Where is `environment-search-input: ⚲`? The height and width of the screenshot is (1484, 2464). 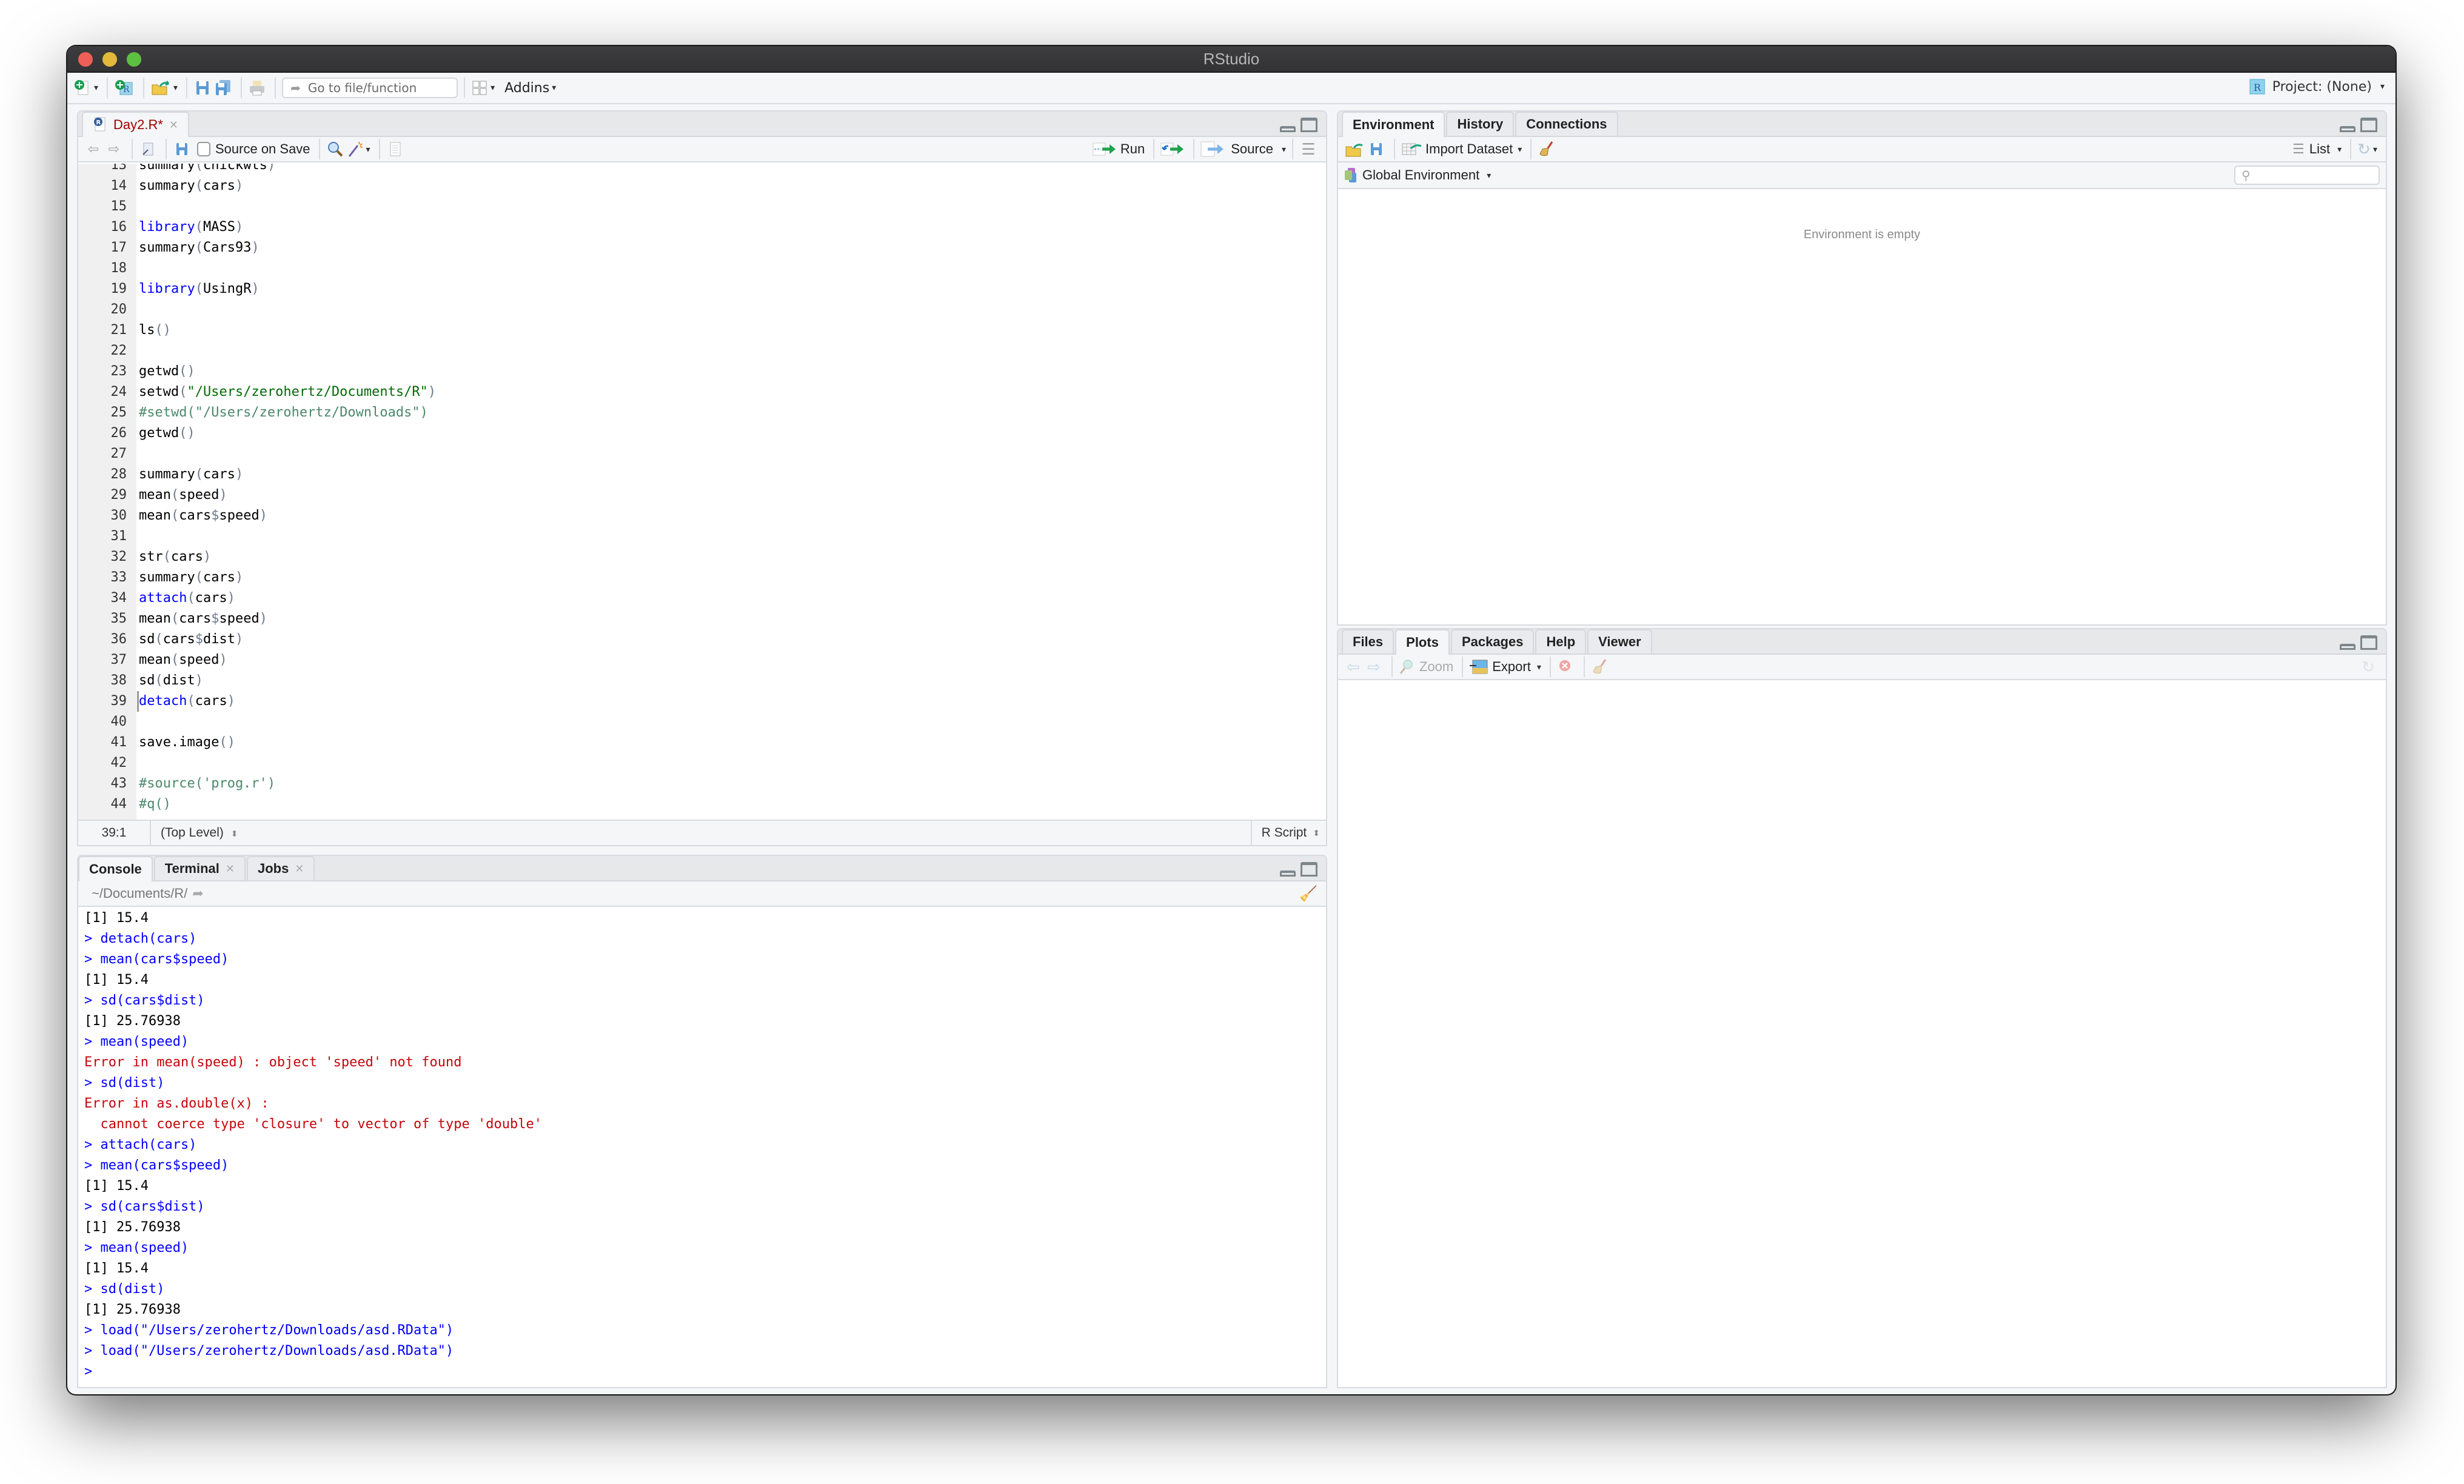 environment-search-input: ⚲ is located at coordinates (2307, 175).